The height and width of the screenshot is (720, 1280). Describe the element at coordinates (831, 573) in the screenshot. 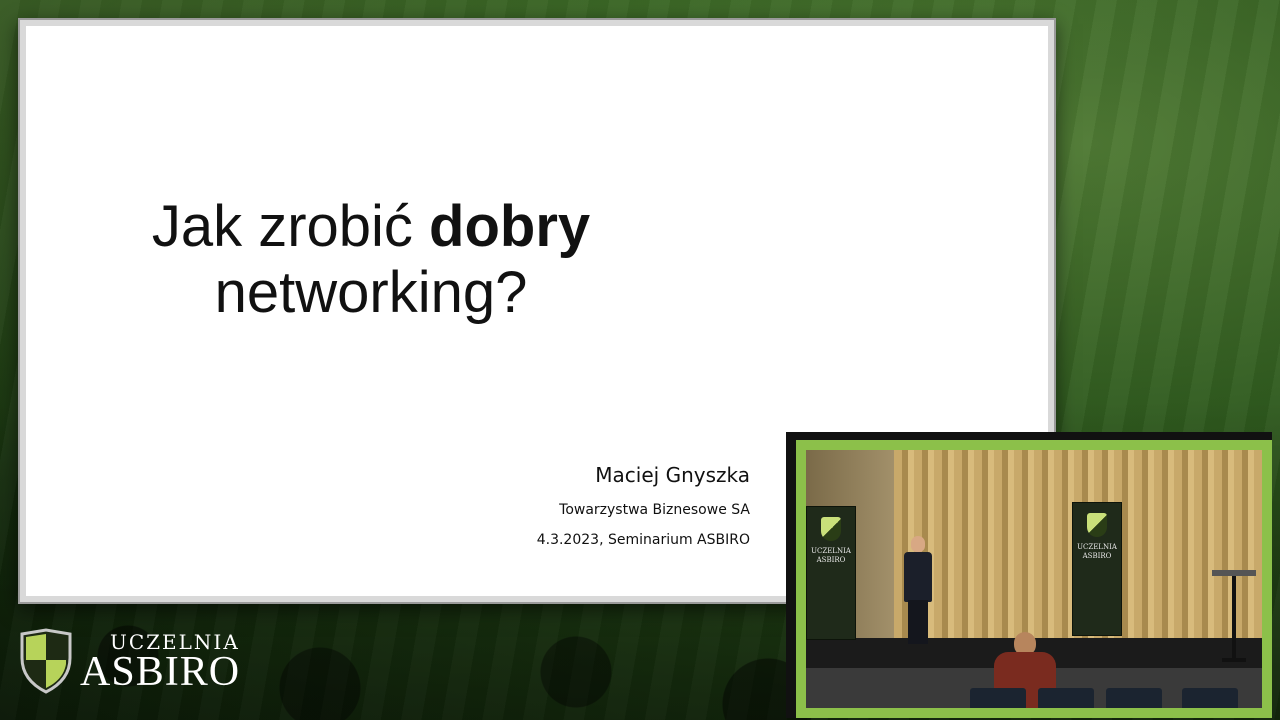

I see `banner-left: UCZELNIA ASBIRO` at that location.